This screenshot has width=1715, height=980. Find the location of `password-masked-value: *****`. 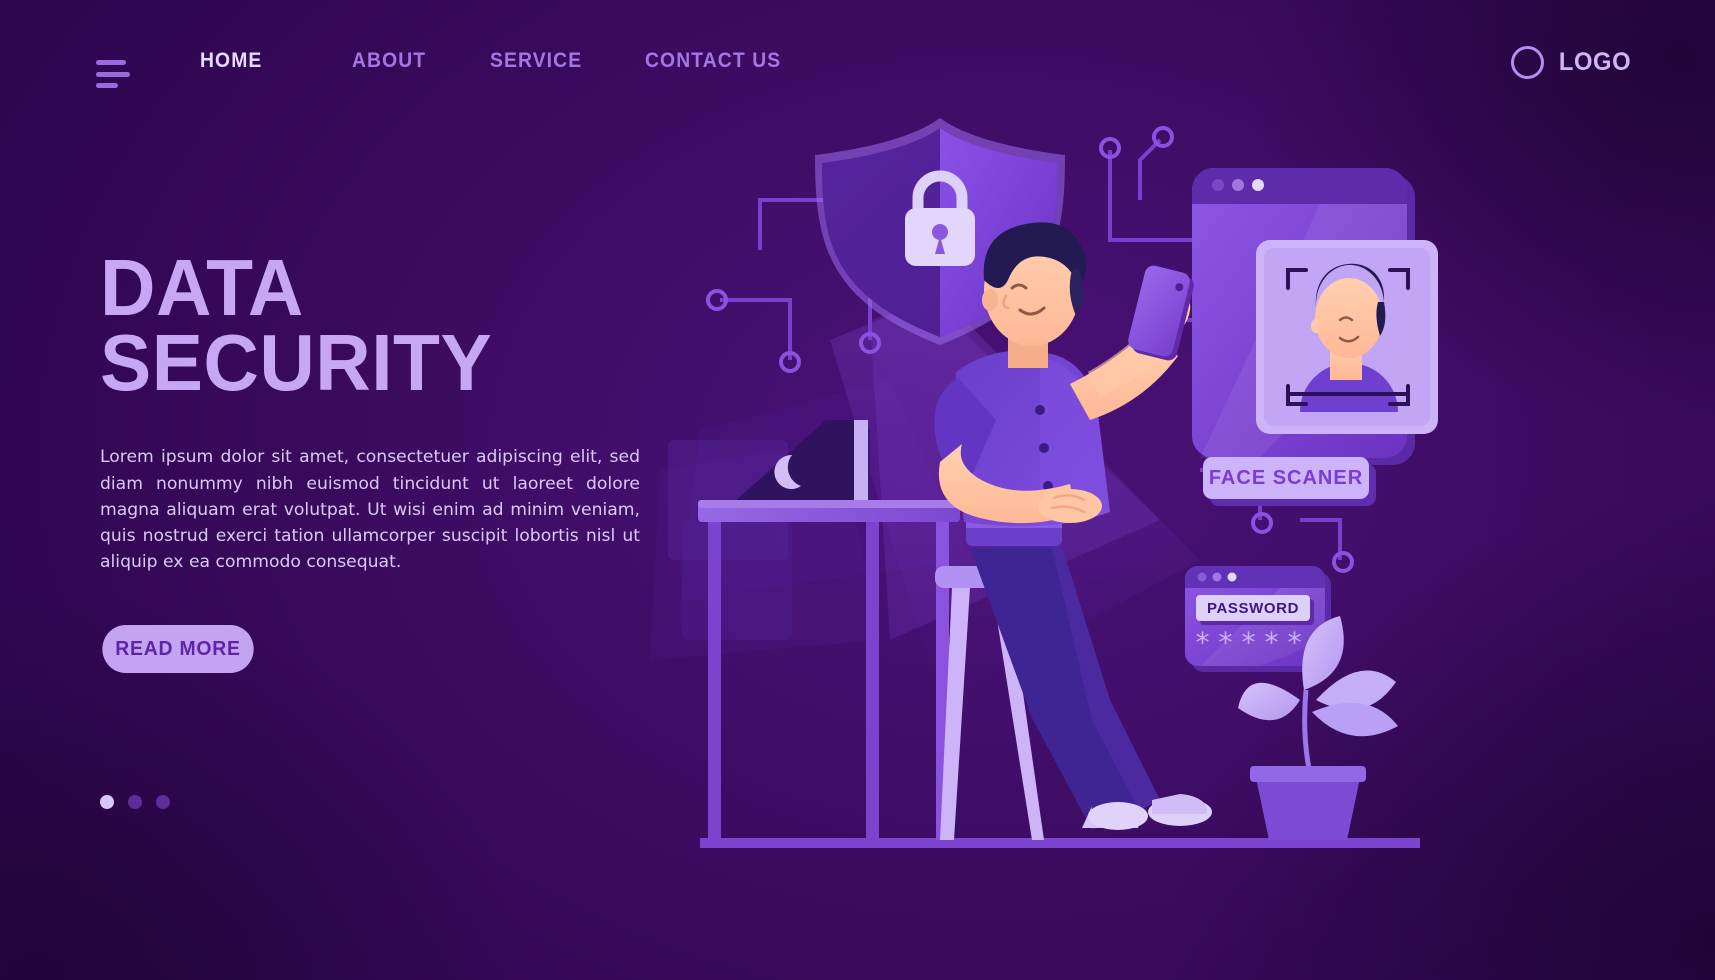

password-masked-value: ***** is located at coordinates (1253, 642).